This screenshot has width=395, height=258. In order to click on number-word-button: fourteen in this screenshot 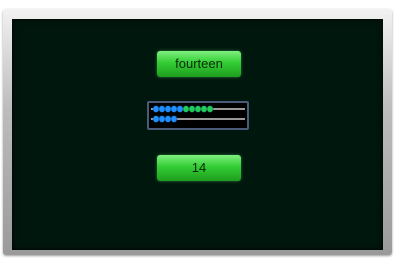, I will do `click(199, 64)`.